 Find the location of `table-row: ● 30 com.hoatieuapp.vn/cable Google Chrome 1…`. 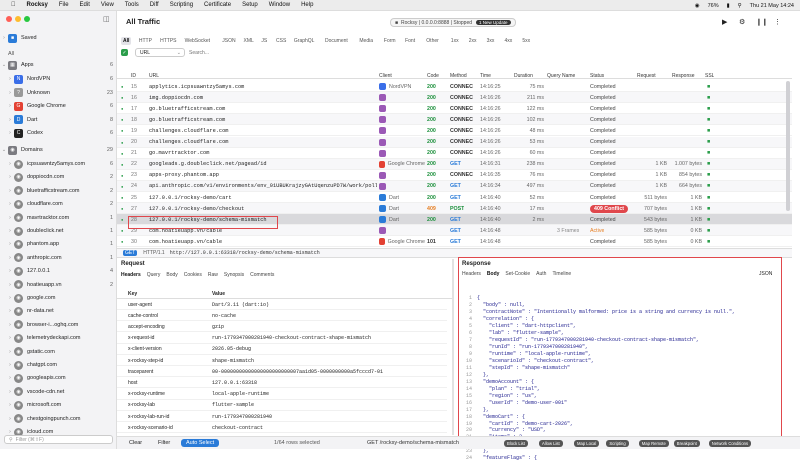

table-row: ● 30 com.hoatieuapp.vn/cable Google Chrome 1… is located at coordinates (454, 242).